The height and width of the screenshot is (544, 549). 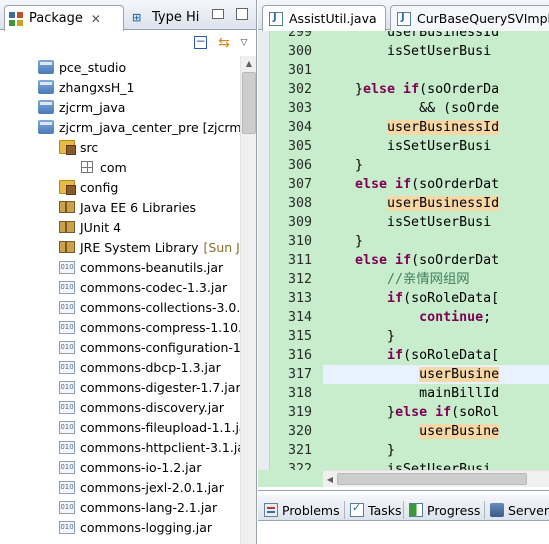 What do you see at coordinates (330, 479) in the screenshot?
I see `scroll-left-arrow-icon: ◀` at bounding box center [330, 479].